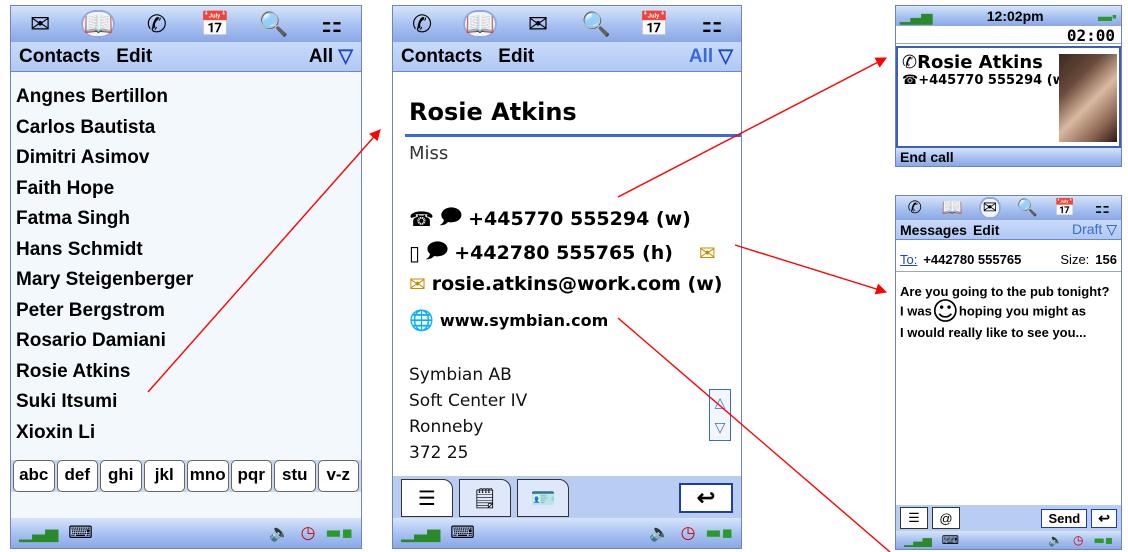  What do you see at coordinates (720, 427) in the screenshot?
I see `scroll-down-icon: ▽` at bounding box center [720, 427].